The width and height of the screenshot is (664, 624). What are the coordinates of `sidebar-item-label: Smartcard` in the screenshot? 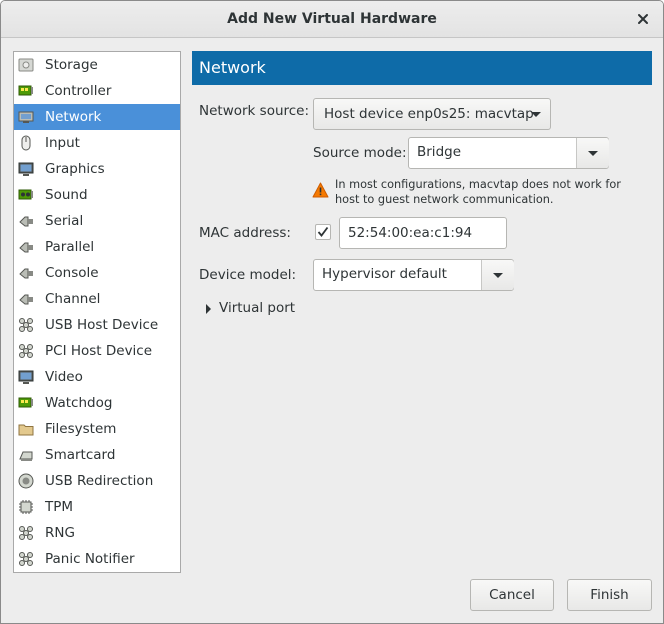 It's located at (80, 455).